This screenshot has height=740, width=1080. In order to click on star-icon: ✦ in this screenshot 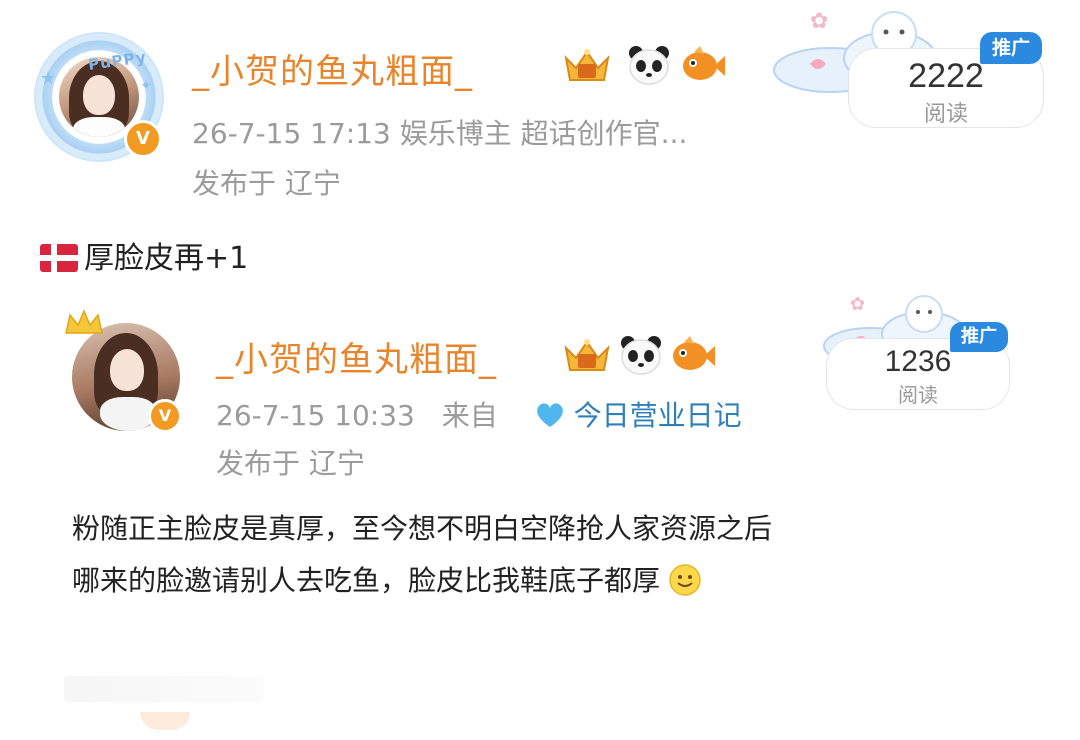, I will do `click(146, 86)`.